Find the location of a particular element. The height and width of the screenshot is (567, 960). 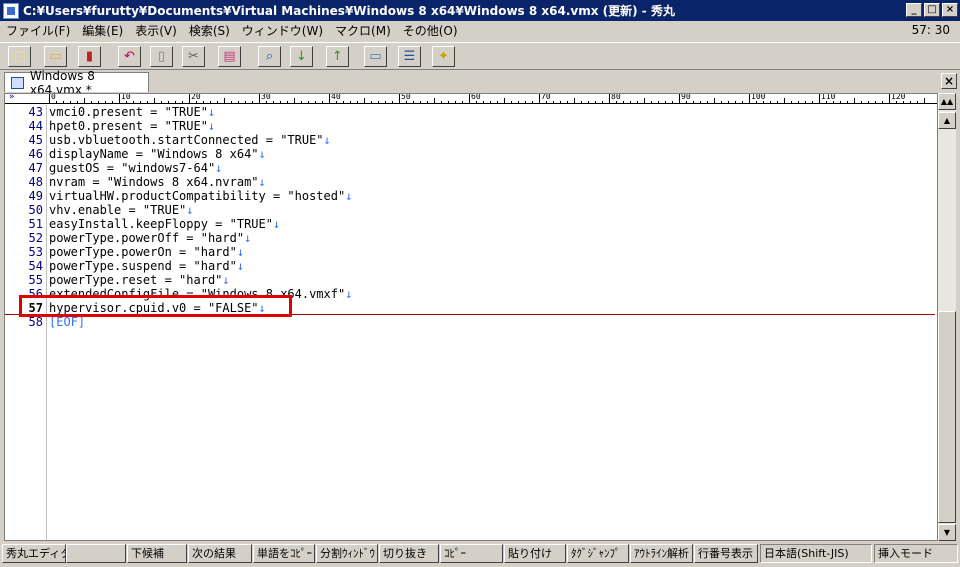

line-text: guestOS = "windows7-64"↓ is located at coordinates (135, 168).